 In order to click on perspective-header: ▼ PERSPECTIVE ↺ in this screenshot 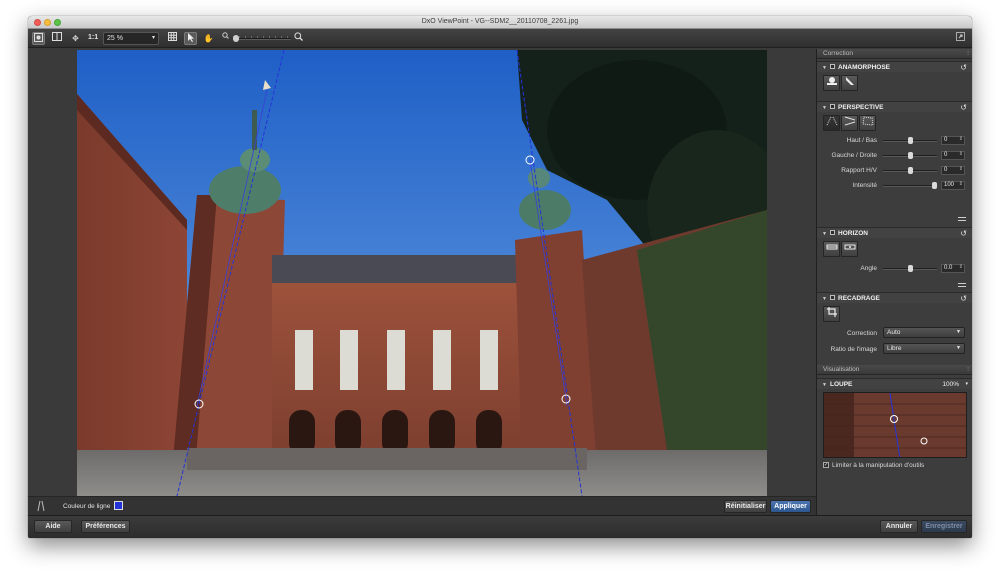, I will do `click(894, 106)`.